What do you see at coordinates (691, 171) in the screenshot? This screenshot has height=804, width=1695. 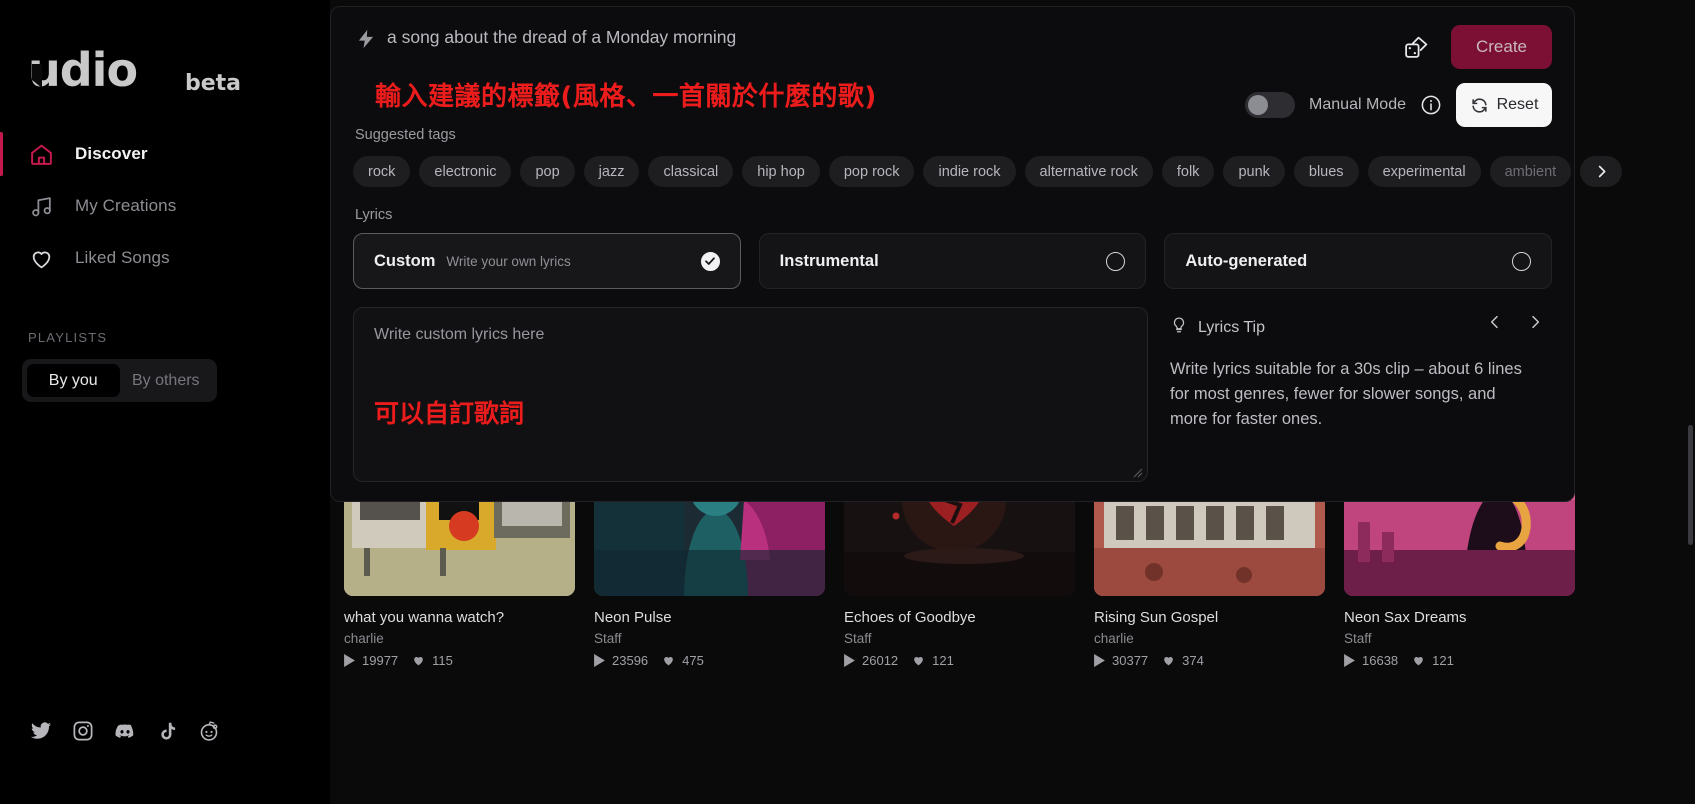 I see `tag-classical: classical` at bounding box center [691, 171].